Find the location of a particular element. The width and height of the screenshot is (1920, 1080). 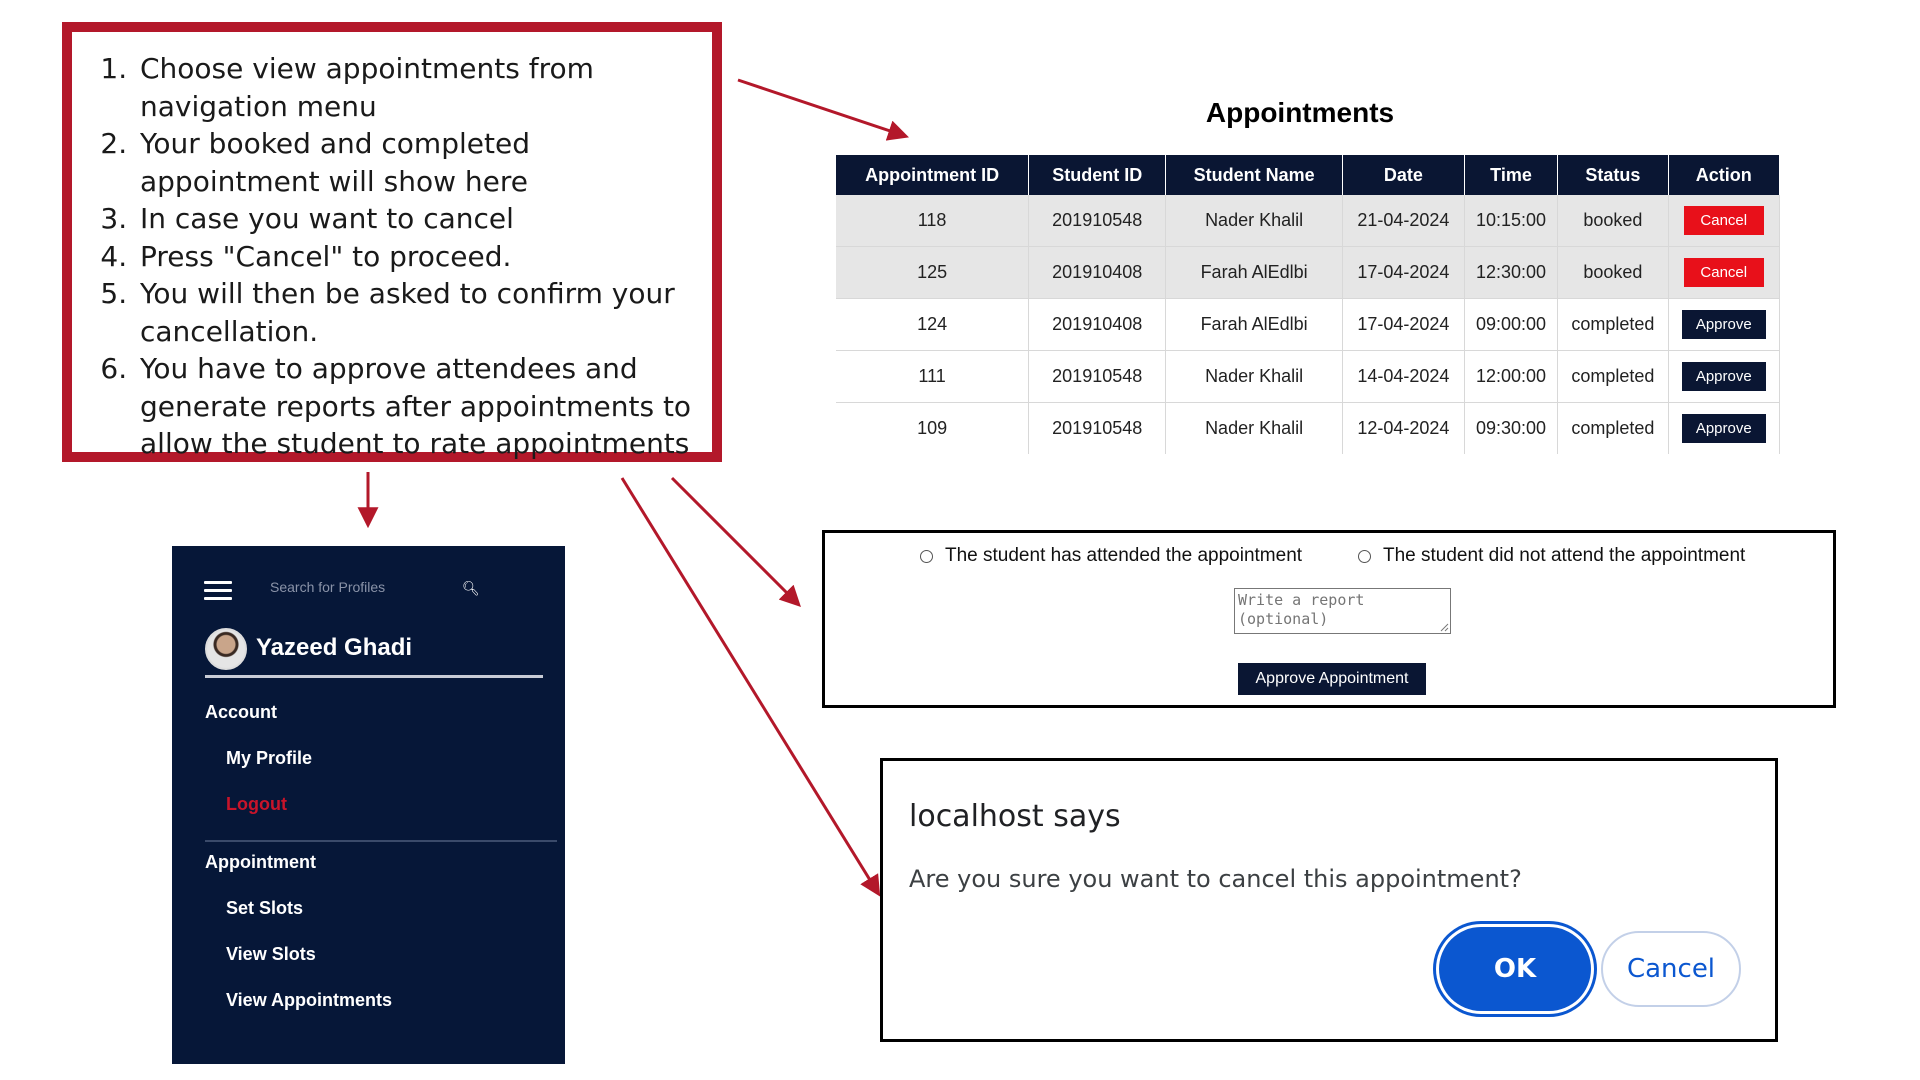

approve-appointment-submit-button: Approve Appointment is located at coordinates (1332, 679).